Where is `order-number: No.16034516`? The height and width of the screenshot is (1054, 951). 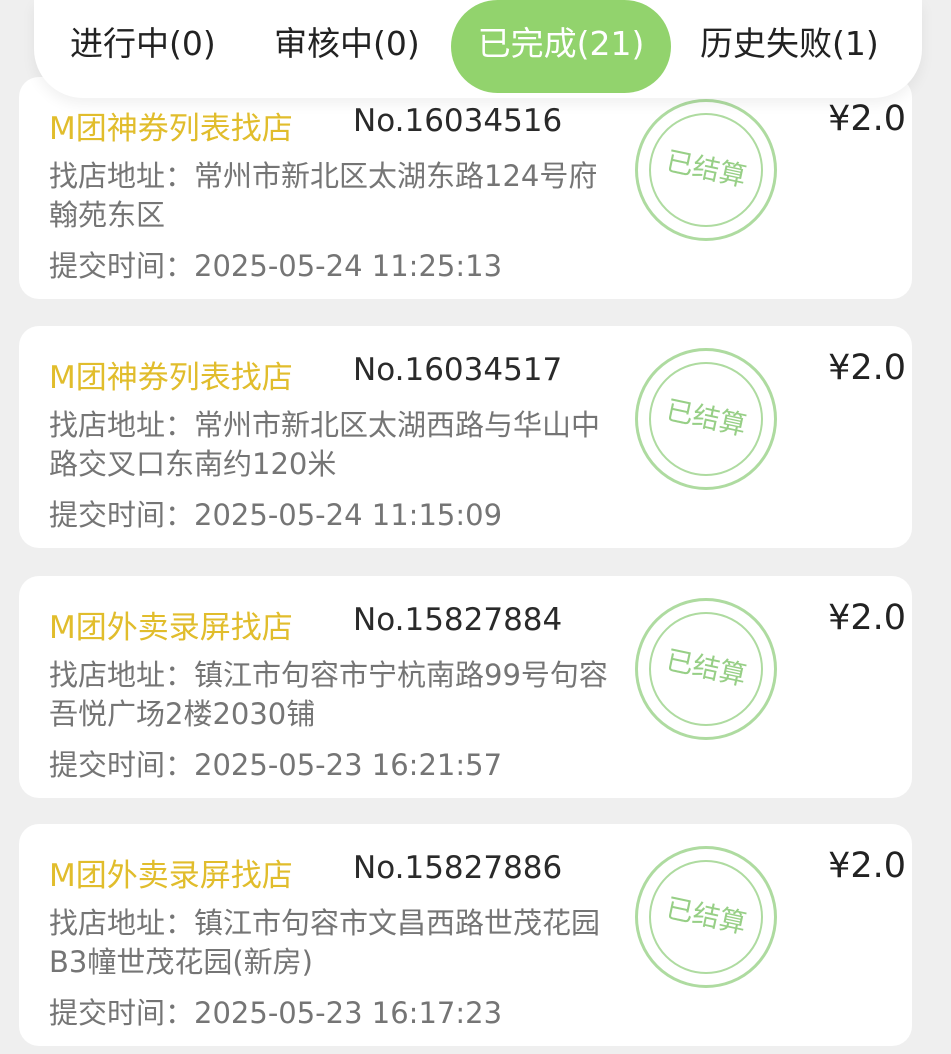
order-number: No.16034516 is located at coordinates (458, 121).